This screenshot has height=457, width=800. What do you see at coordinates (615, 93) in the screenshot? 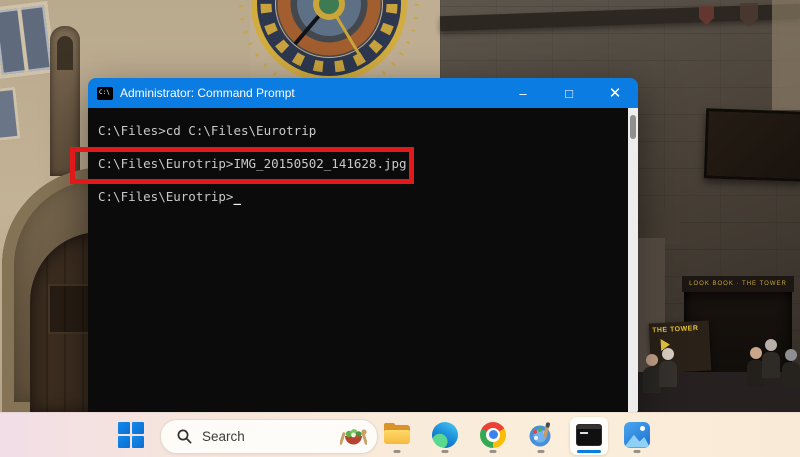
I see `close-button: ✕` at bounding box center [615, 93].